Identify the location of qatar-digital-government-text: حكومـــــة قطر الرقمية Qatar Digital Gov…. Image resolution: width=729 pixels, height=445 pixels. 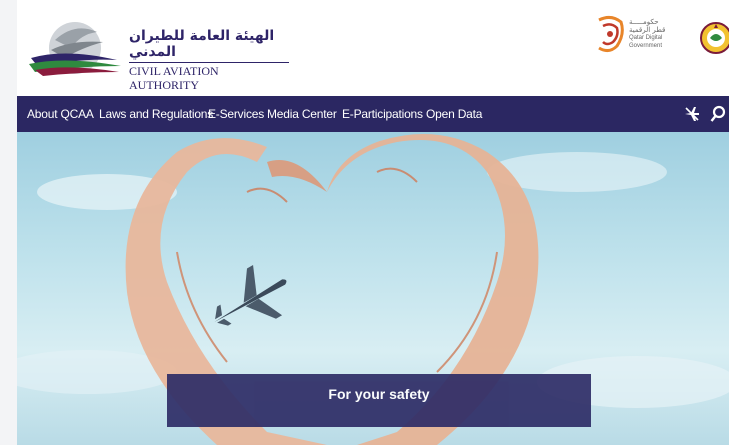
(659, 34).